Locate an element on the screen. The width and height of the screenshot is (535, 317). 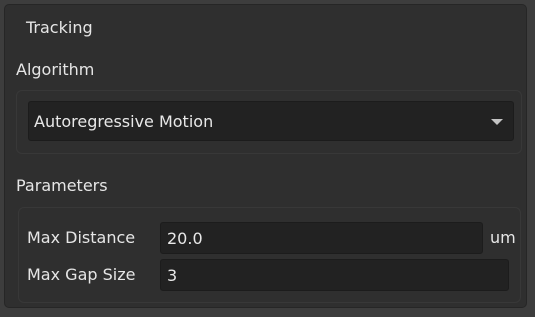
parameters-section-label: Parameters is located at coordinates (62, 185).